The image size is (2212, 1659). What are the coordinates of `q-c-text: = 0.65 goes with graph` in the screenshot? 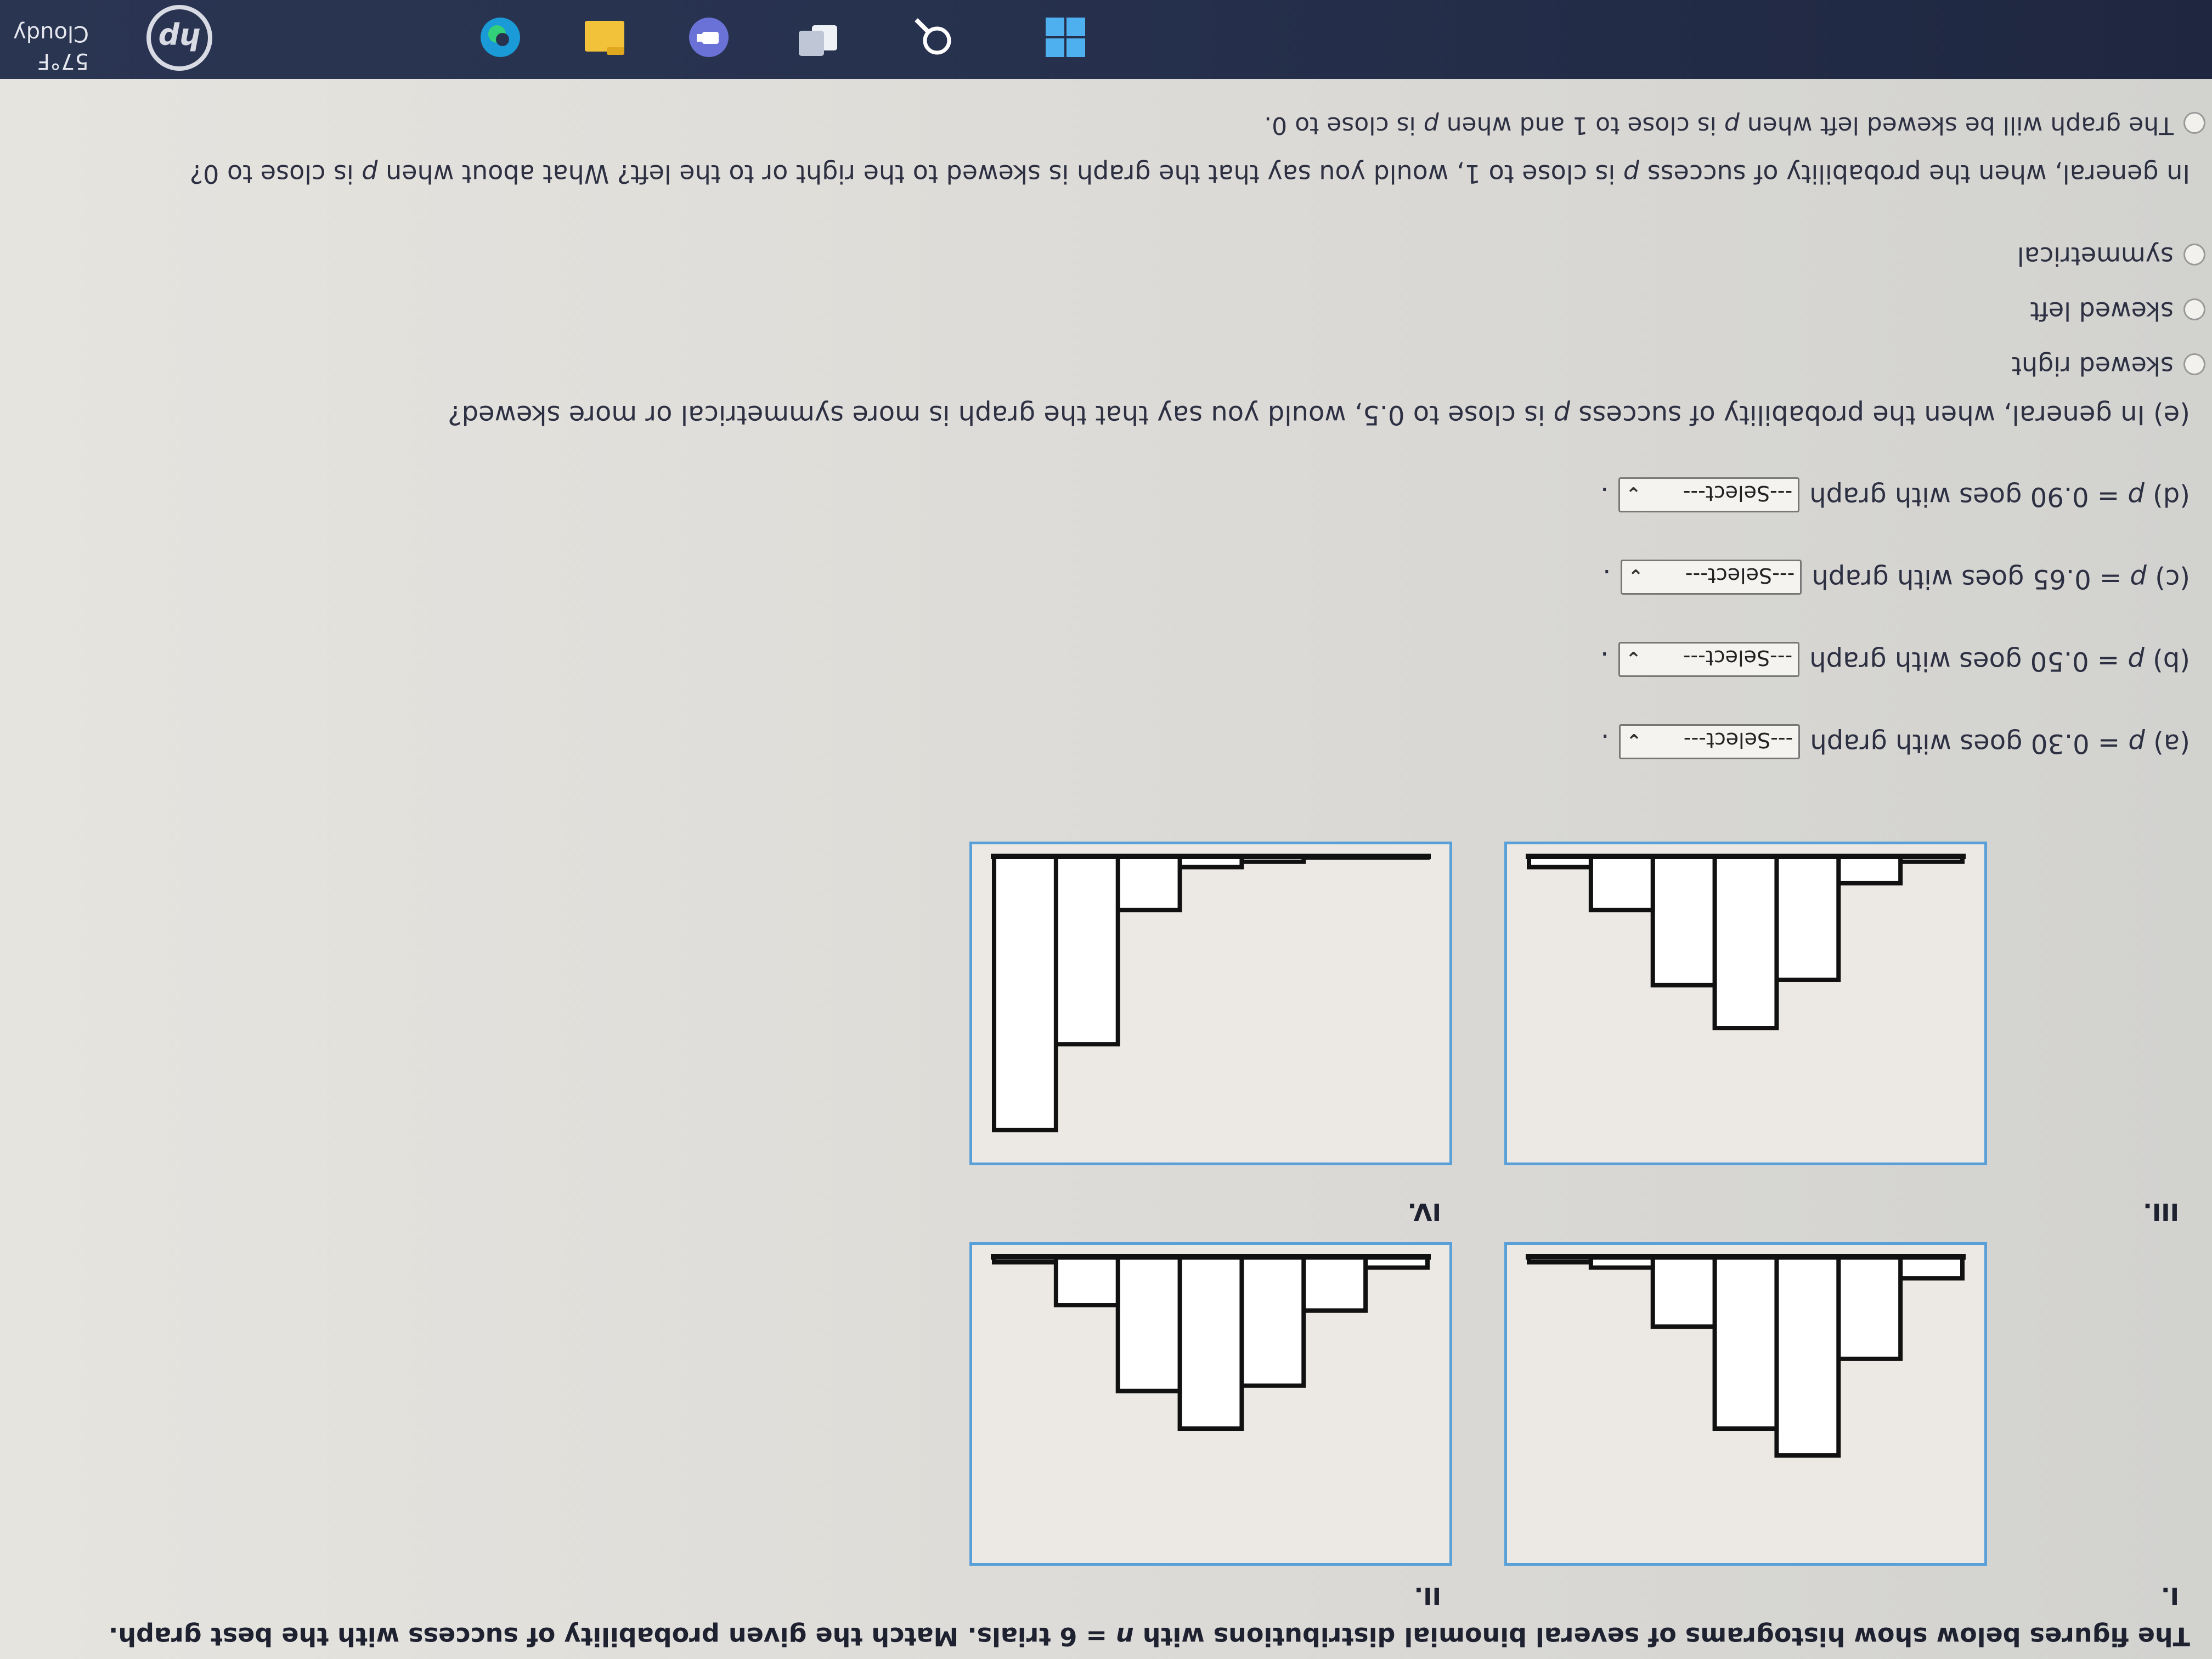 It's located at (1971, 579).